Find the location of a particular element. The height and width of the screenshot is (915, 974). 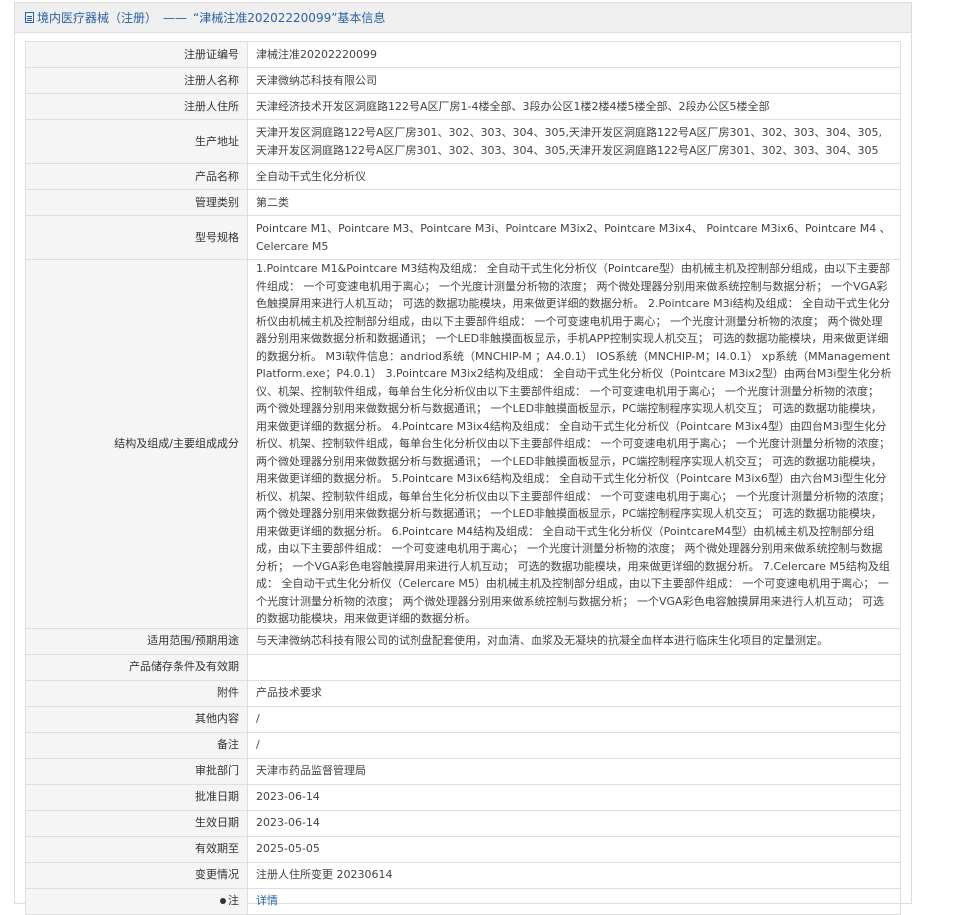

row-label: 注 is located at coordinates (233, 901).